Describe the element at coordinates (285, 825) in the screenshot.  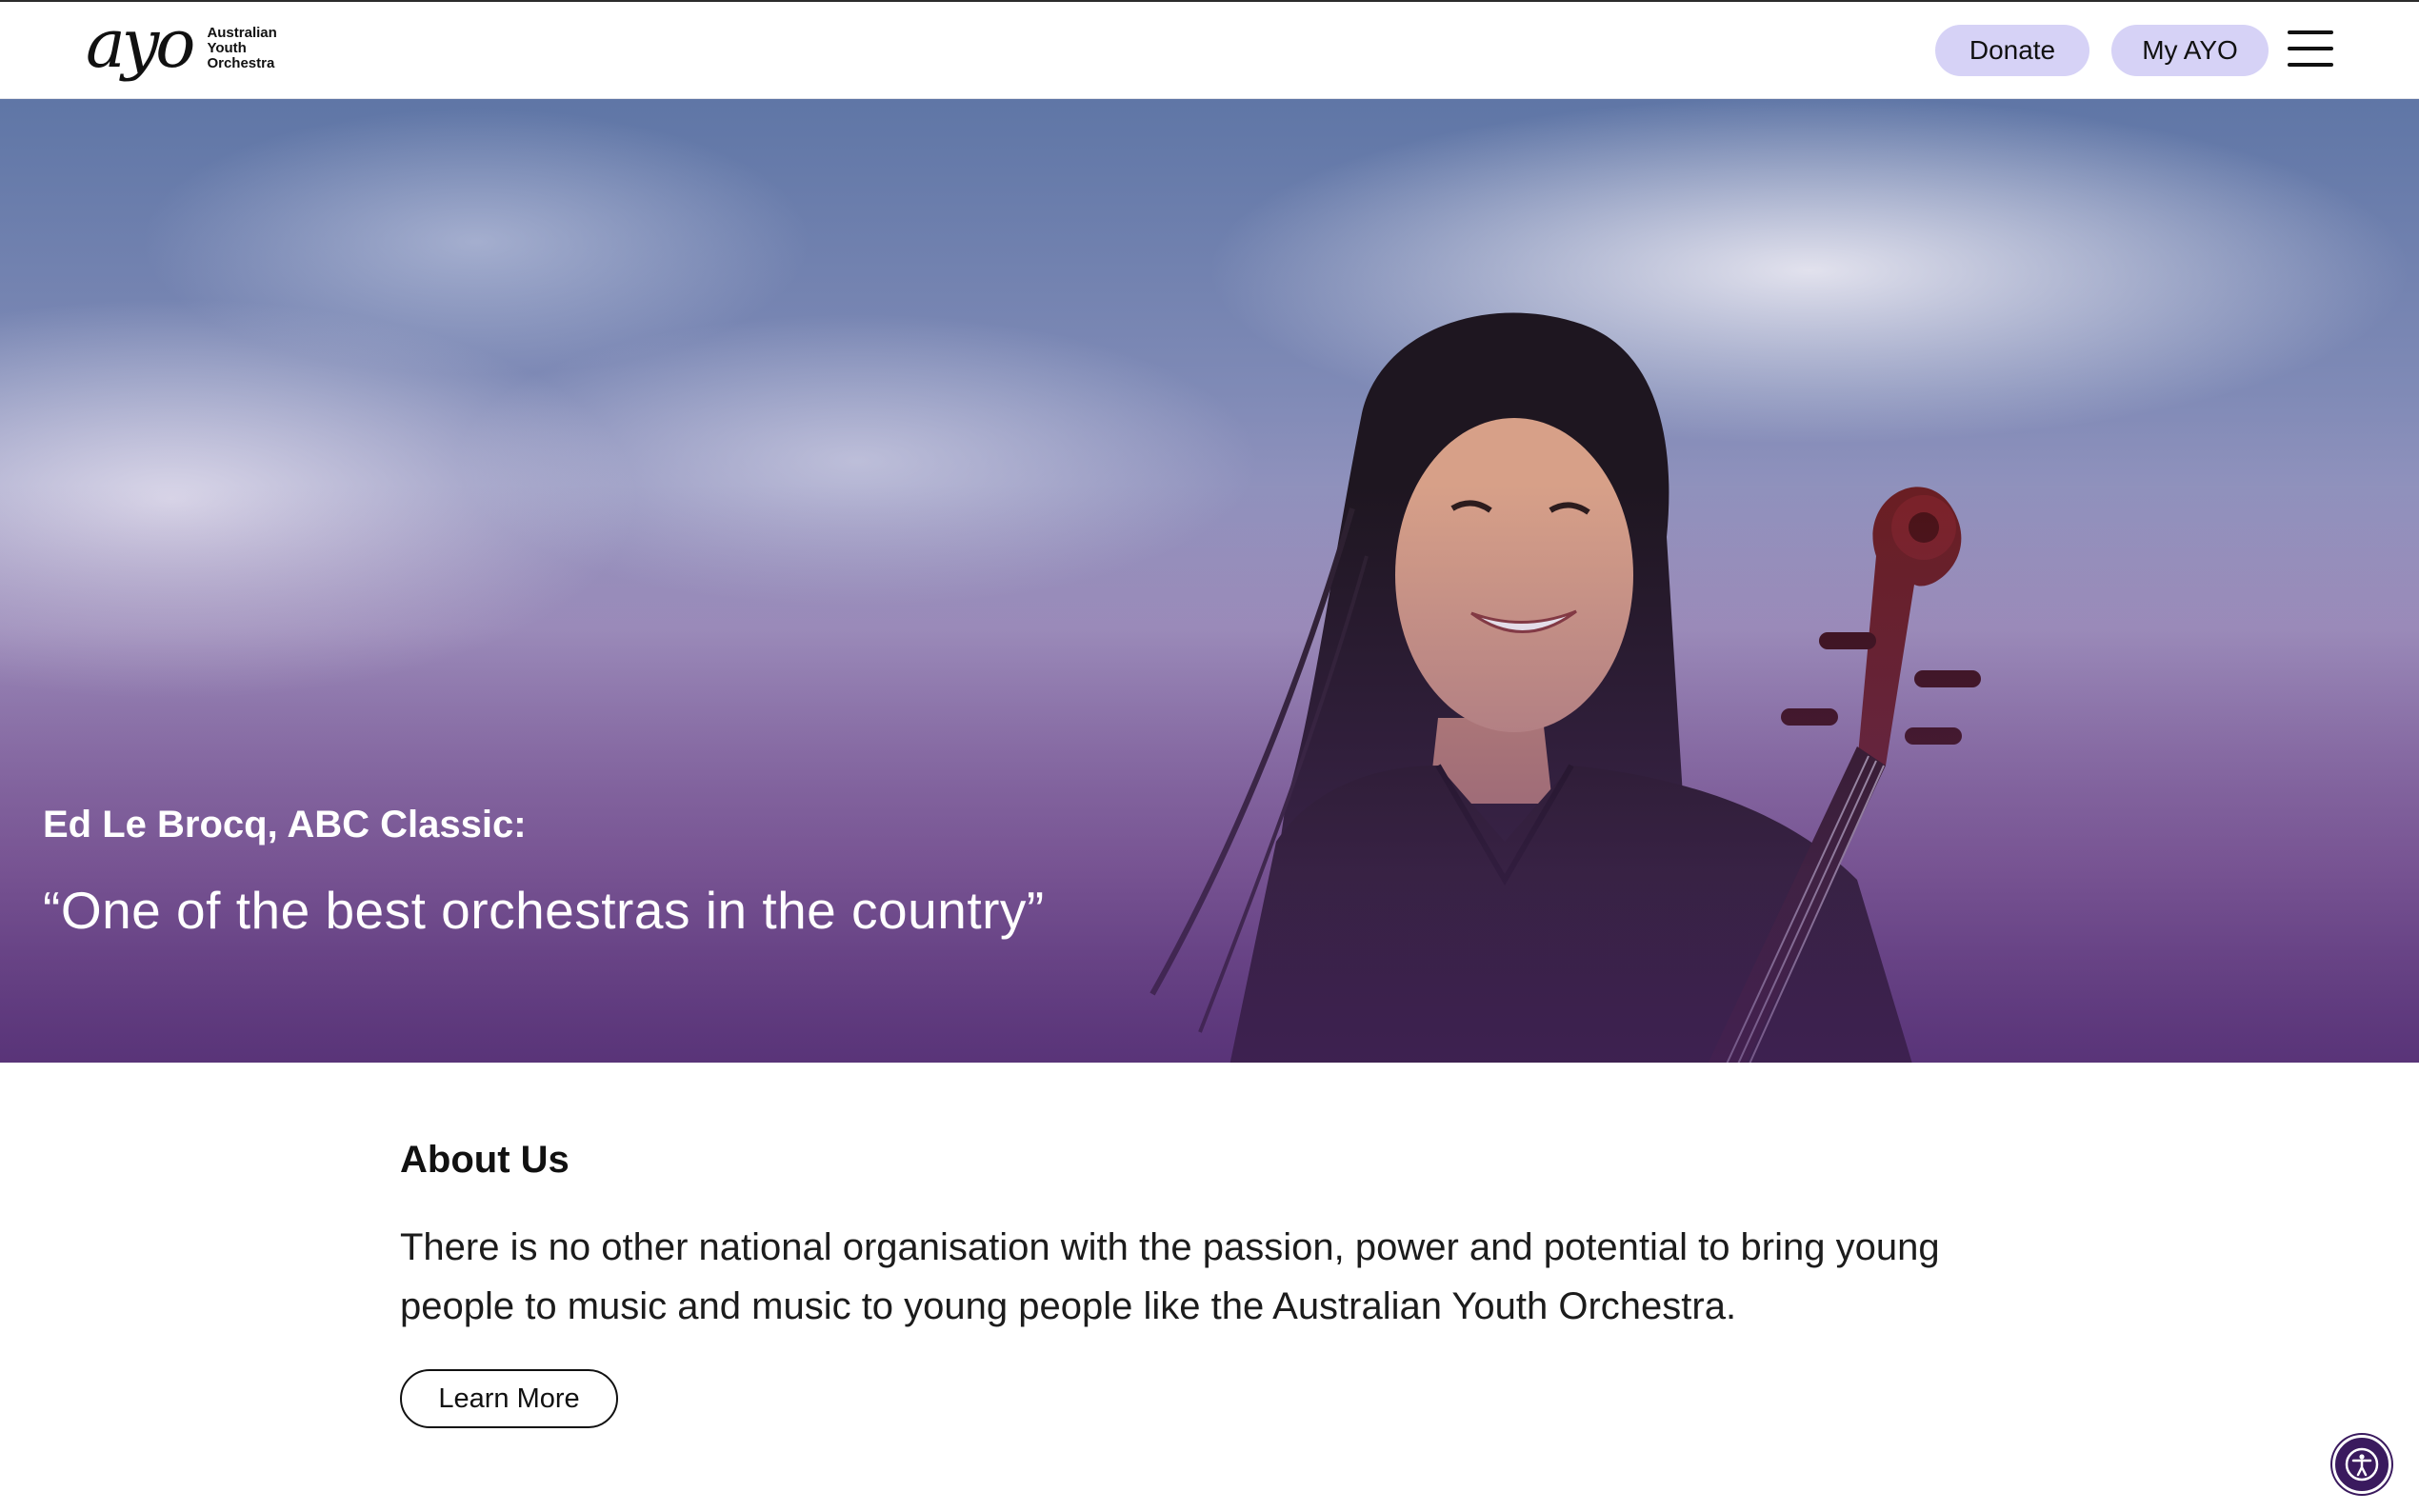
I see `quote-author: Ed Le Brocq, ABC Classic:` at that location.